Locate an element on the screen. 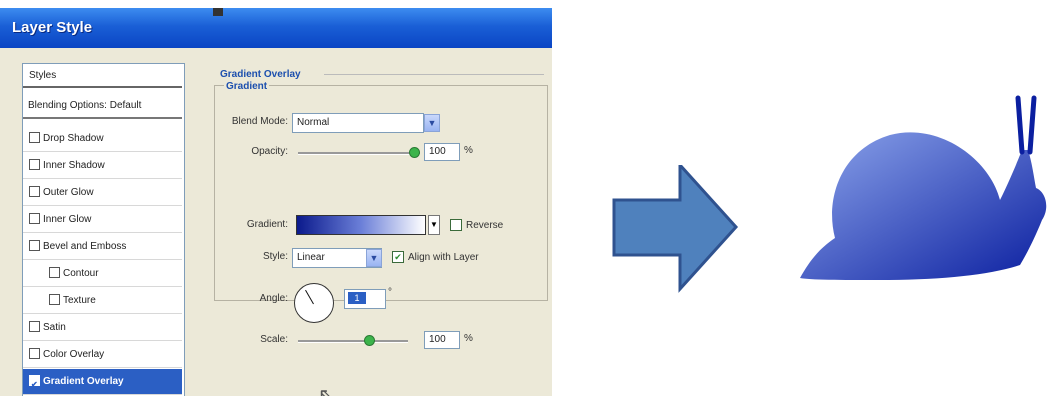  align-with-layer-label: Align with Layer is located at coordinates (443, 257).